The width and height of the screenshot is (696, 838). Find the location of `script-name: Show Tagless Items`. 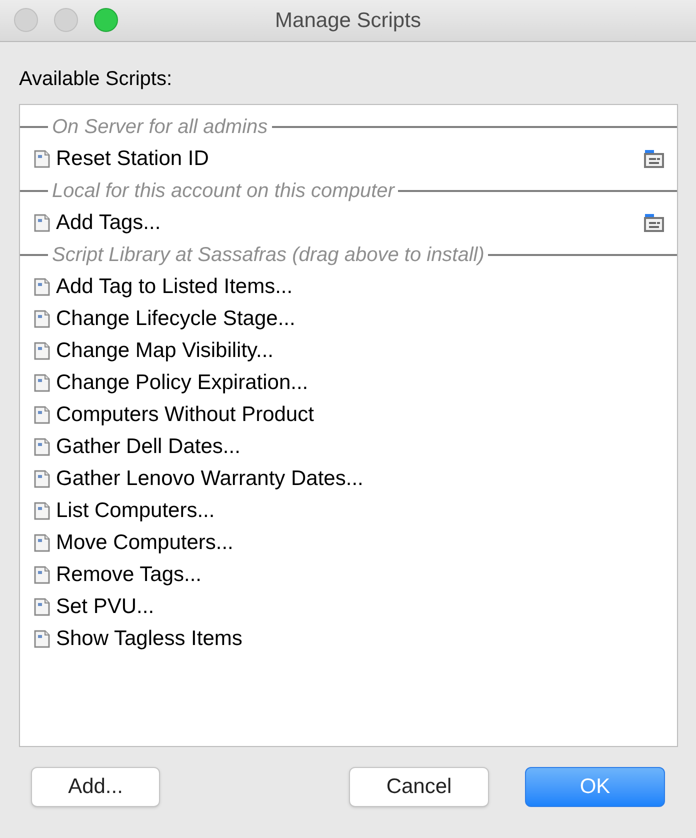

script-name: Show Tagless Items is located at coordinates (360, 639).